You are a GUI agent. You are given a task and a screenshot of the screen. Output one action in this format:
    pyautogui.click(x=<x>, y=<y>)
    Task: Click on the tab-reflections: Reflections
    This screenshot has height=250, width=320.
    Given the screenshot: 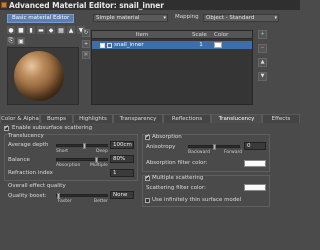 What is the action you would take?
    pyautogui.click(x=187, y=118)
    